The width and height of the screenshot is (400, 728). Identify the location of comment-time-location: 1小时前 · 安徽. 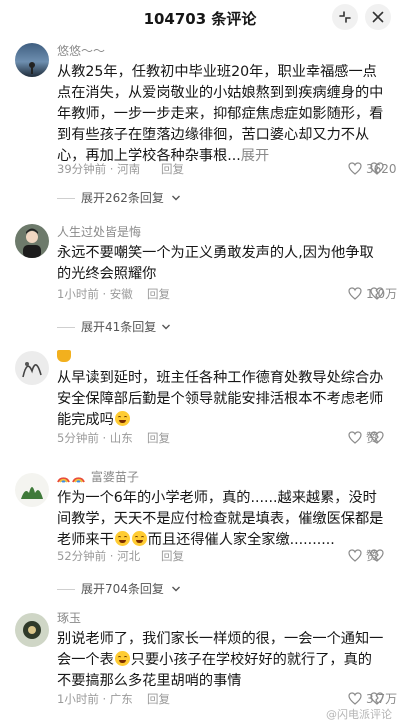
(95, 294).